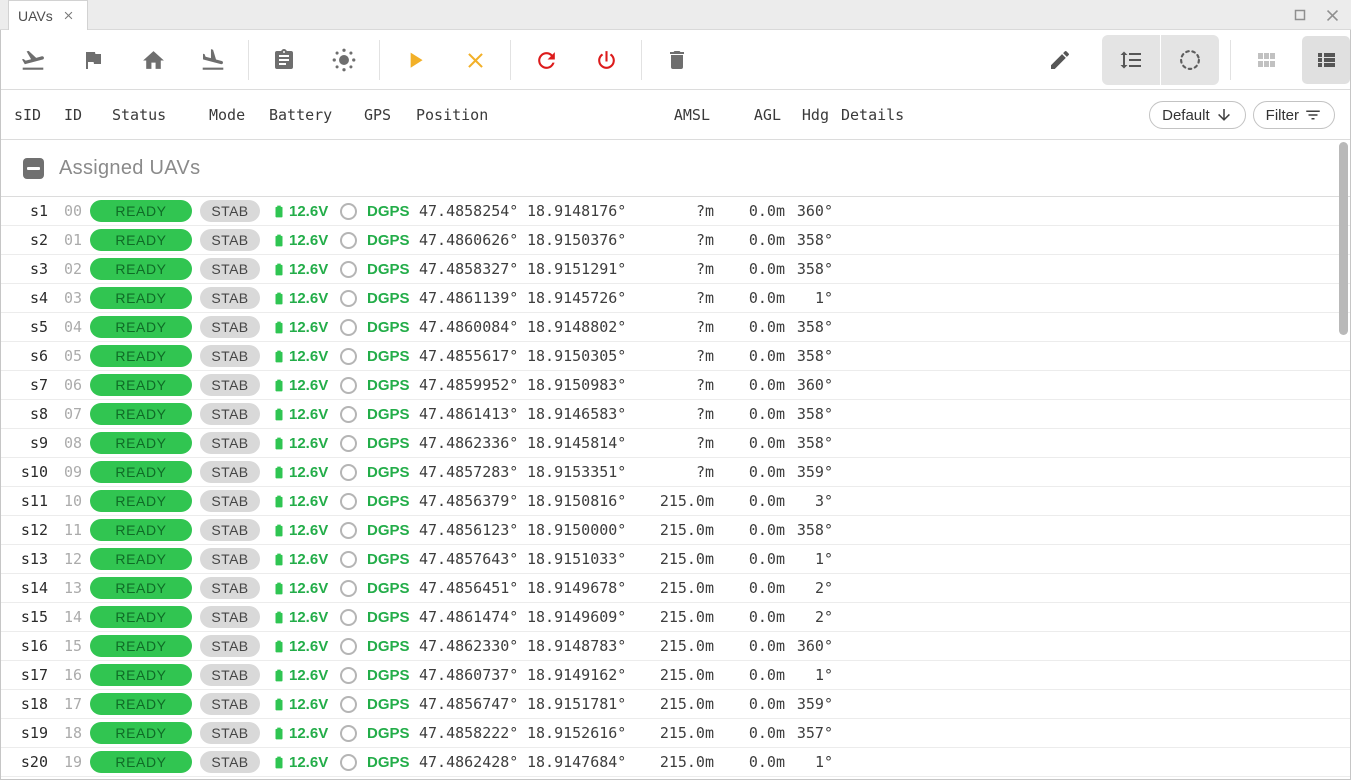  I want to click on latitude: 47.4857643°, so click(469, 559).